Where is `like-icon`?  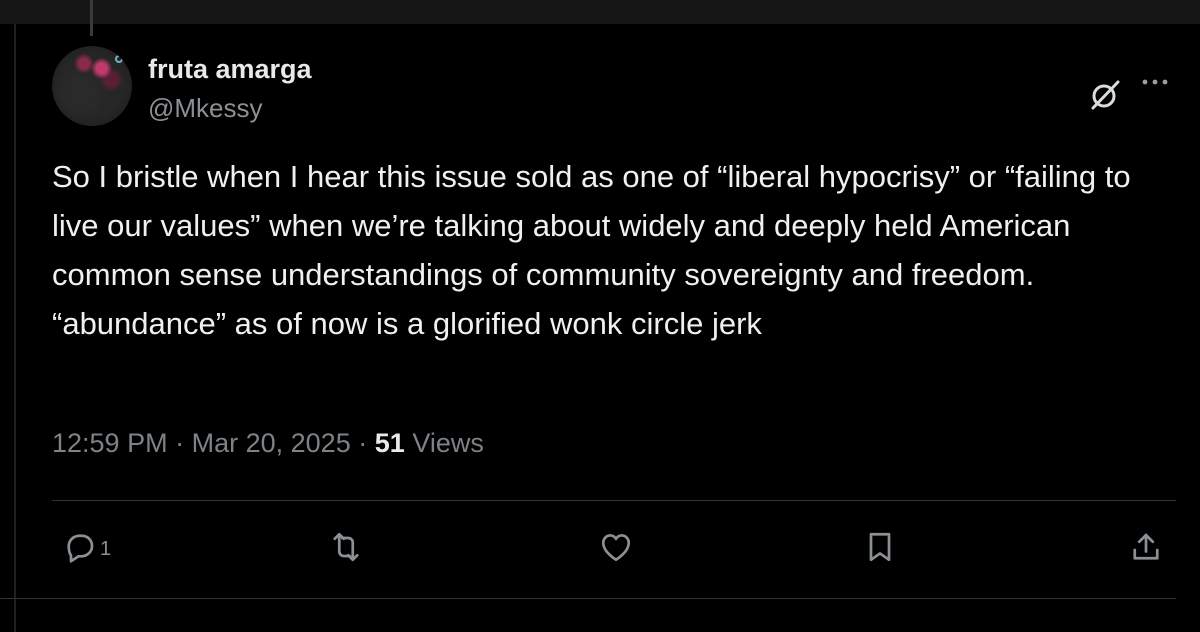
like-icon is located at coordinates (616, 549).